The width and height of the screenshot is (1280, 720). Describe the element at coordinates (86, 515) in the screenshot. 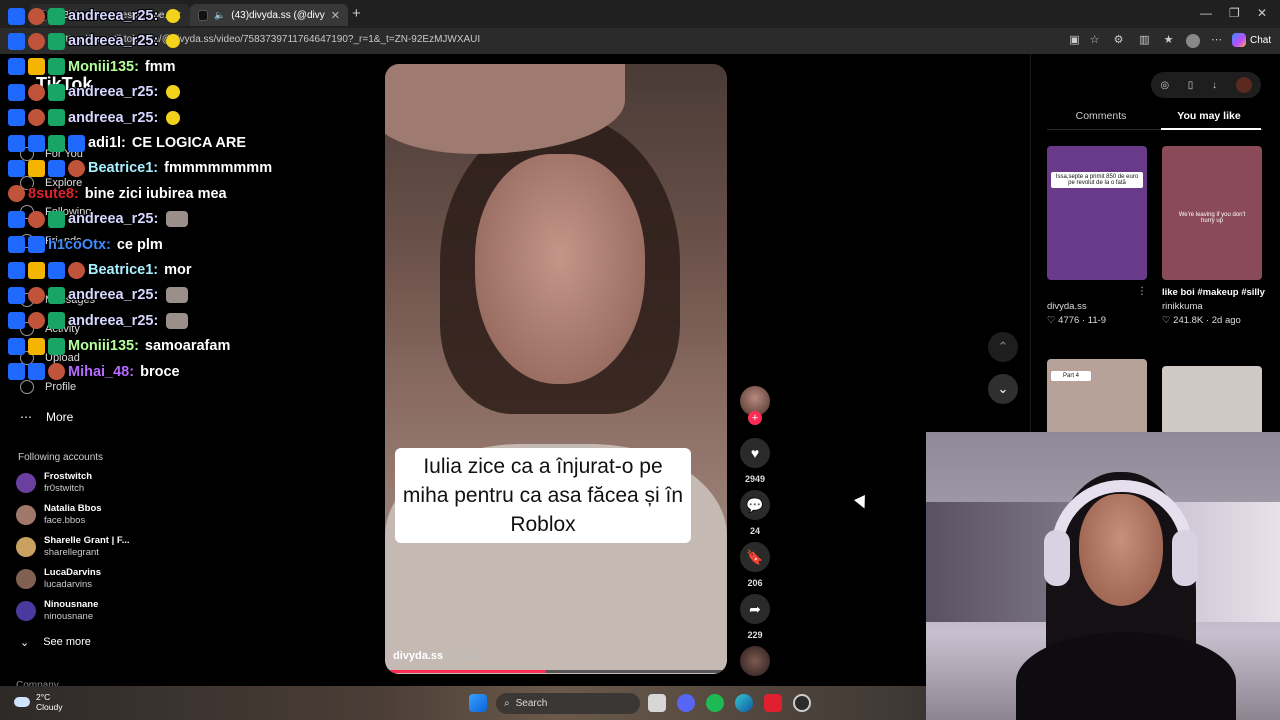

I see `following-account: Natalia Bbos face.bbos` at that location.